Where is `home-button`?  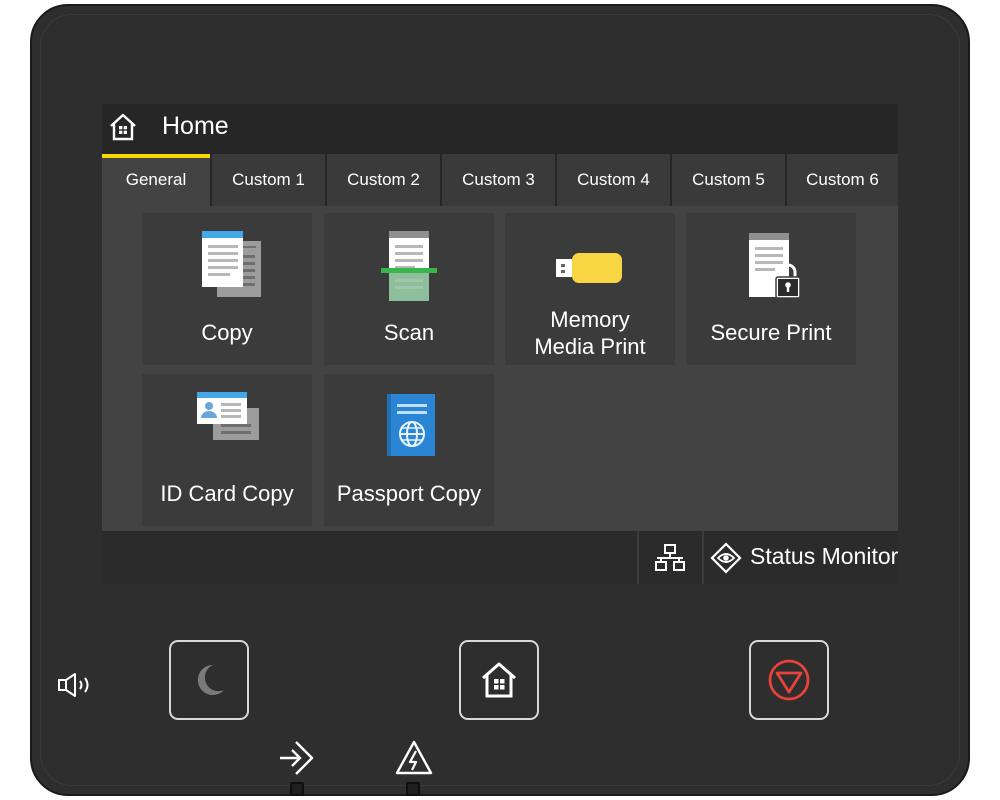 home-button is located at coordinates (499, 680).